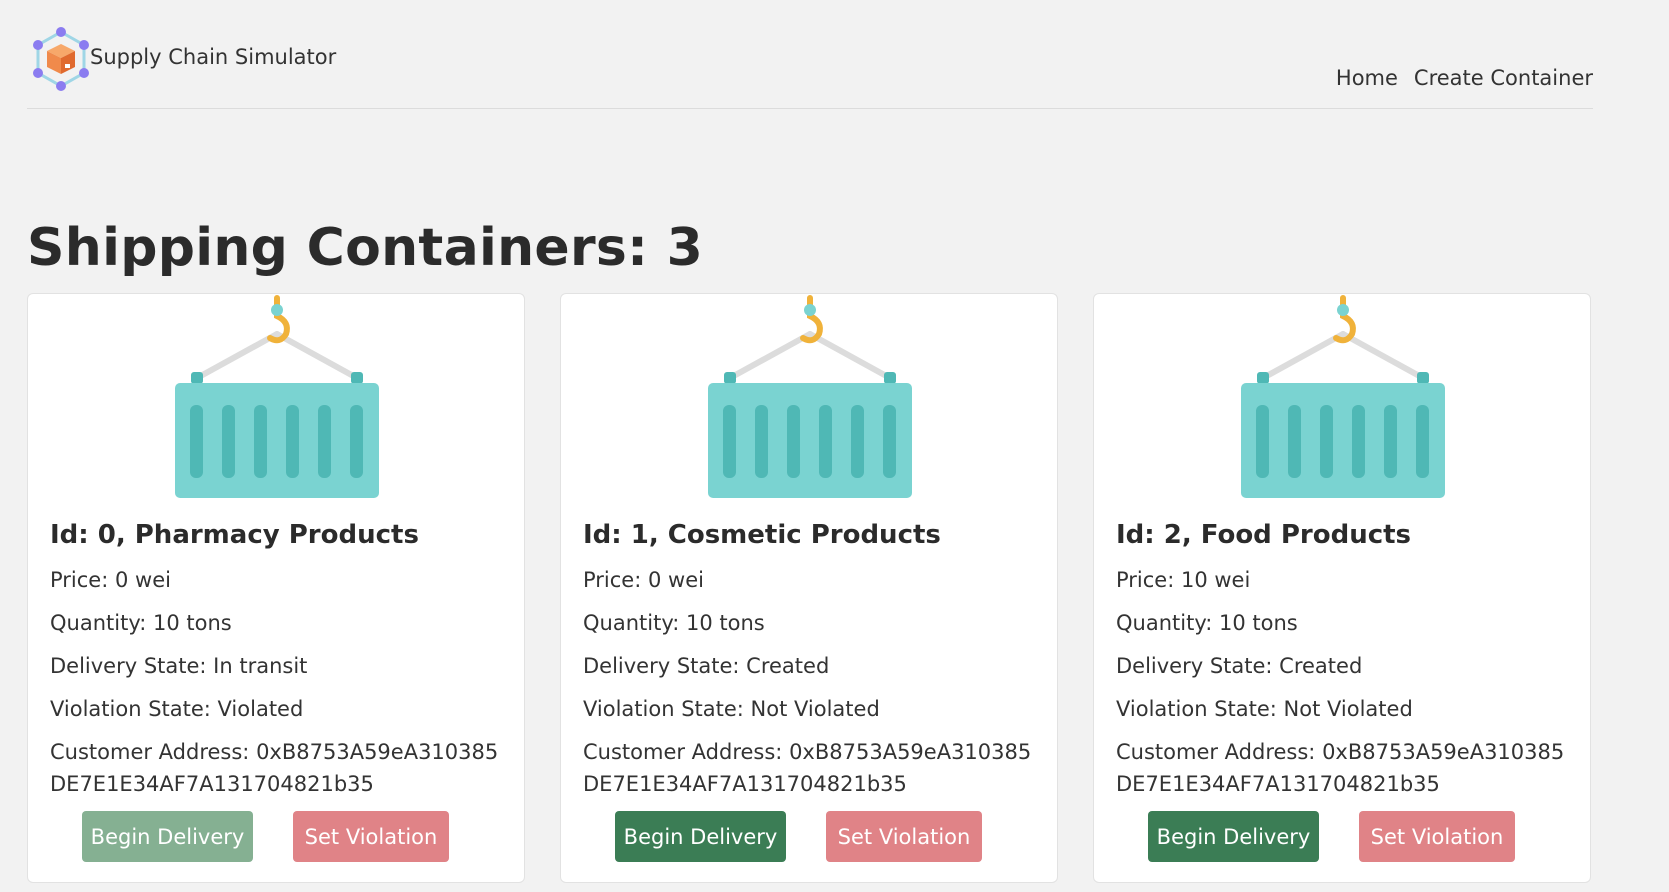 The image size is (1669, 892). I want to click on container-delivery-state: Delivery State: In transit, so click(179, 666).